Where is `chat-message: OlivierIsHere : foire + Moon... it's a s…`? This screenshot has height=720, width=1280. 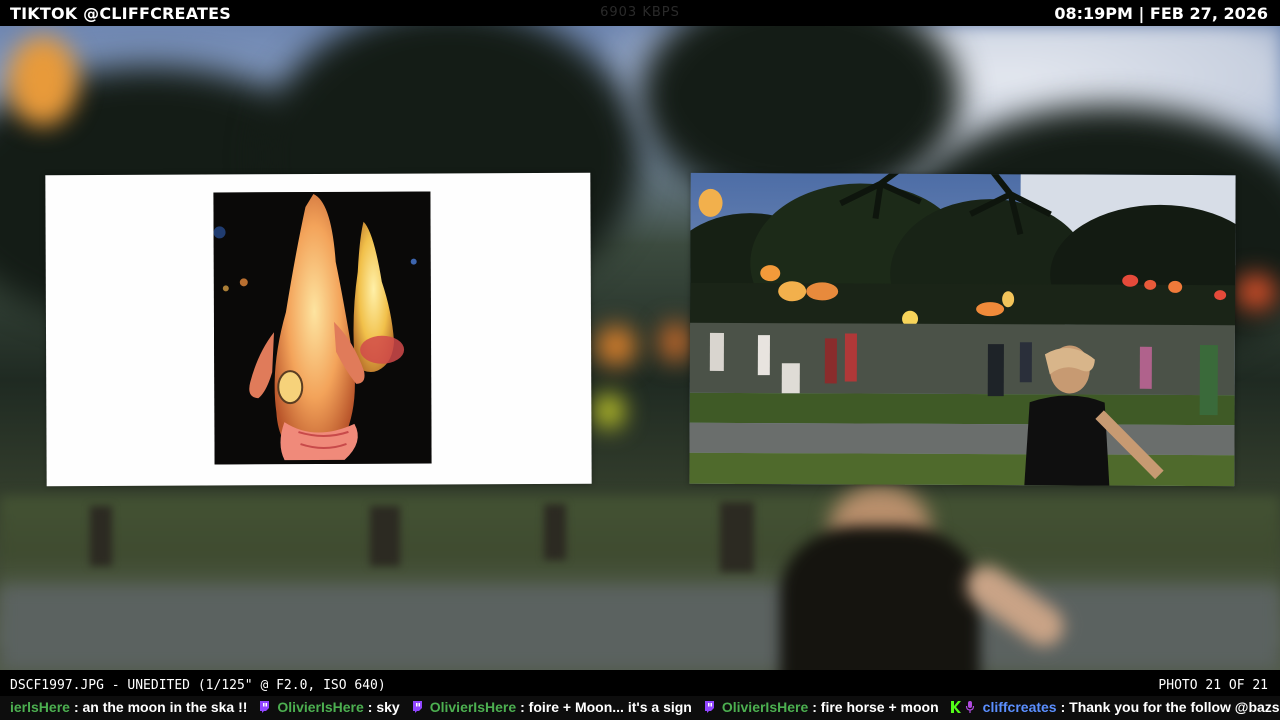
chat-message: OlivierIsHere : foire + Moon... it's a s… is located at coordinates (552, 707).